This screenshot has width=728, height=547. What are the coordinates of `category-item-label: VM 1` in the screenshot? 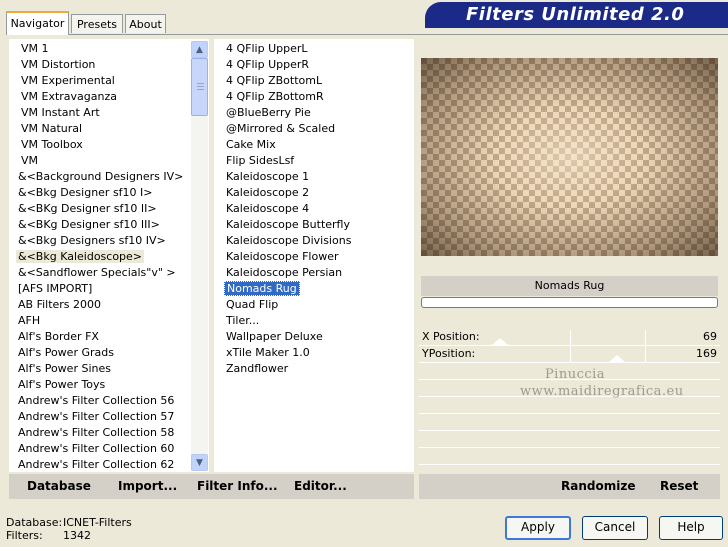 It's located at (35, 48).